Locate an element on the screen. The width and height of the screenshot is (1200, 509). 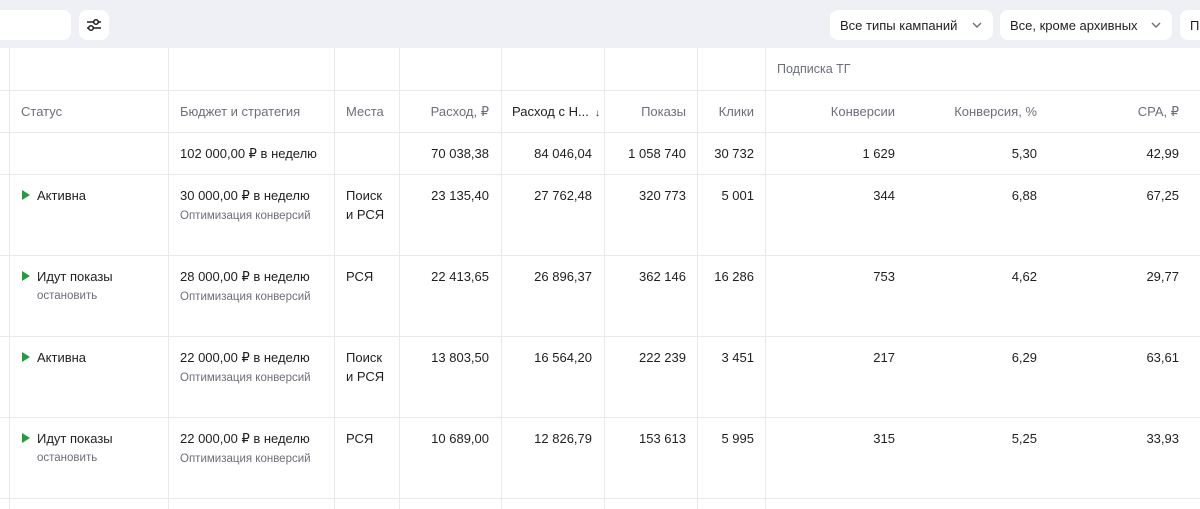
conversions-value: 753 is located at coordinates (884, 276).